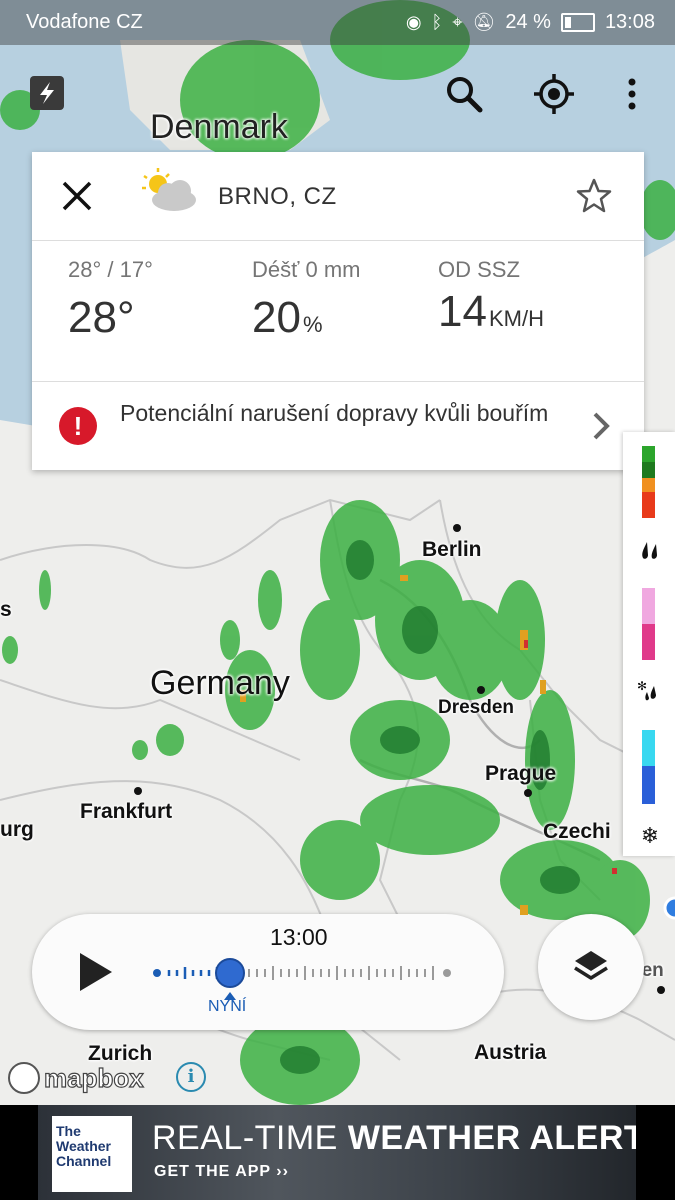  What do you see at coordinates (510, 1052) in the screenshot?
I see `map-label-austria: Austria` at bounding box center [510, 1052].